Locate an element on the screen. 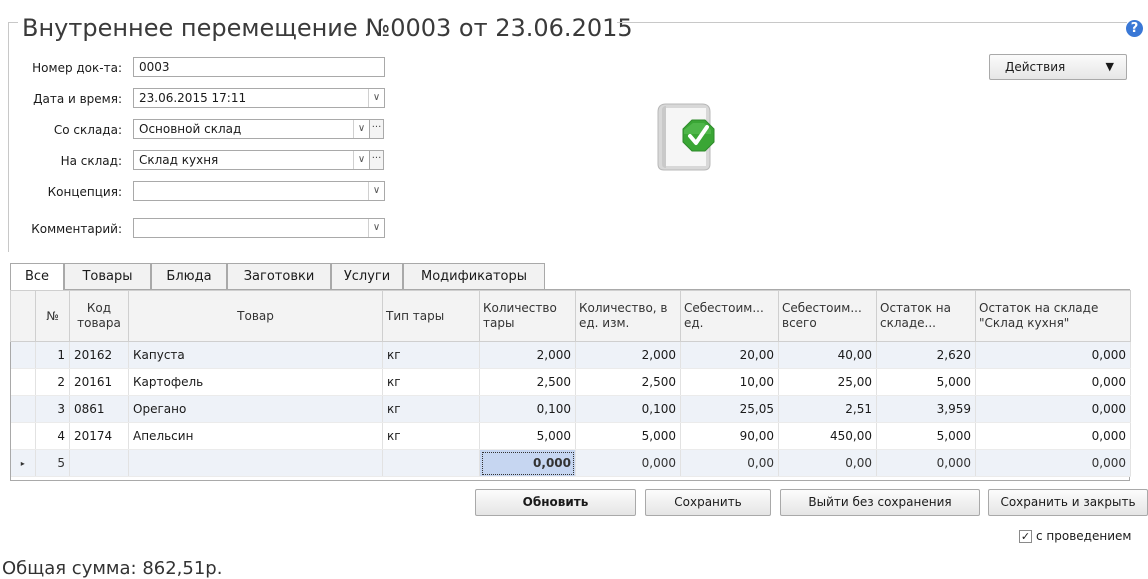 This screenshot has width=1148, height=579. cell-code: 20162 is located at coordinates (99, 355).